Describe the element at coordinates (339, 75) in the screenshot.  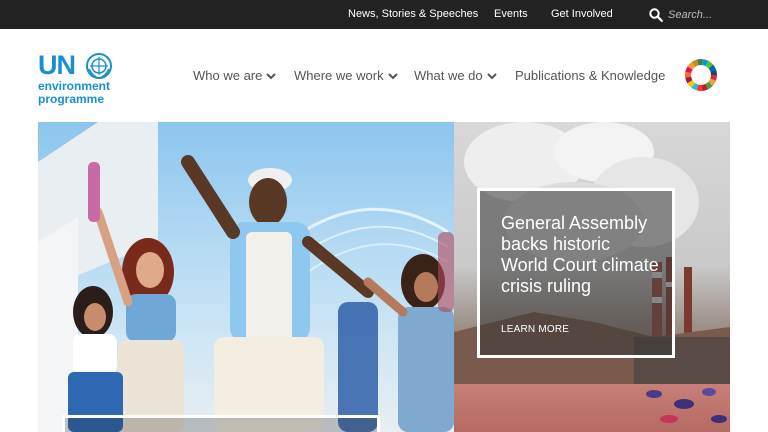
I see `nav-where-we-work-label: Where we work` at that location.